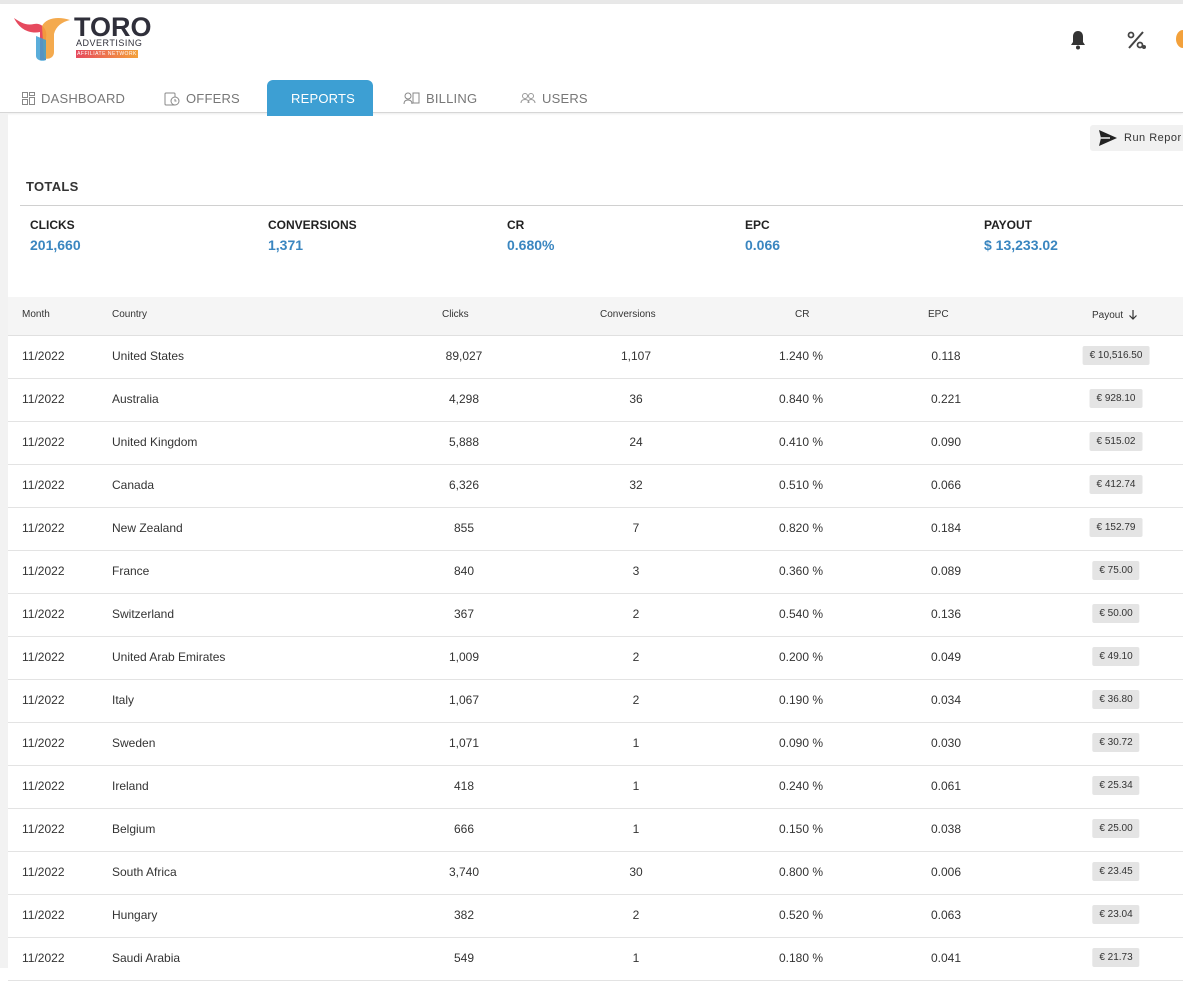 Image resolution: width=1183 pixels, height=981 pixels. Describe the element at coordinates (1116, 484) in the screenshot. I see `payout-badge: € 412.74` at that location.